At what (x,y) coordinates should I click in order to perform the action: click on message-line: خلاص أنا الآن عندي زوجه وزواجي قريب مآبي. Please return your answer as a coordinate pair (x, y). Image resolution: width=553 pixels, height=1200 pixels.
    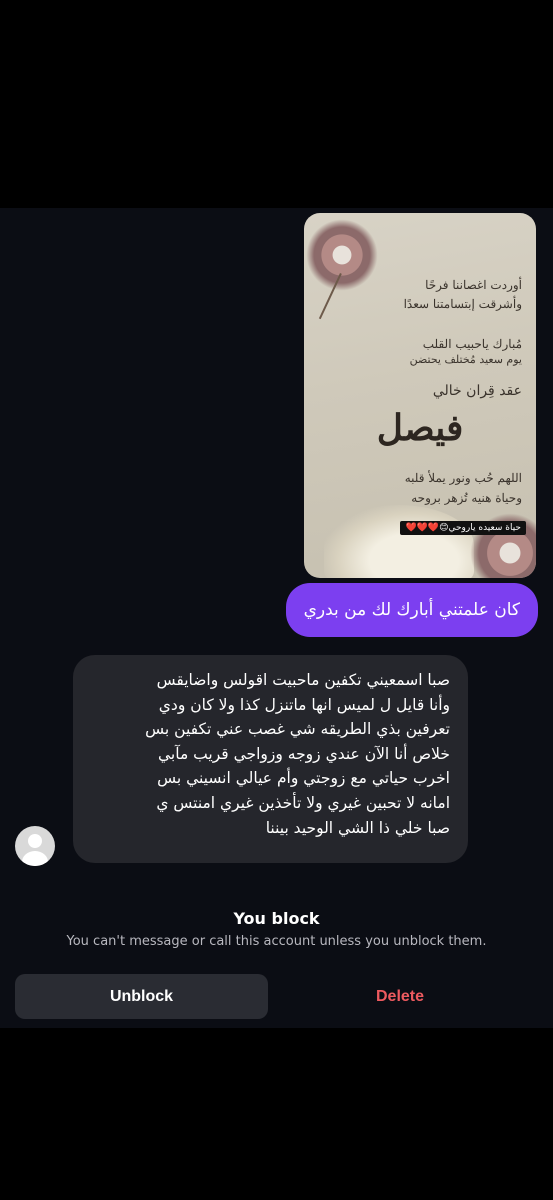
    Looking at the image, I should click on (303, 753).